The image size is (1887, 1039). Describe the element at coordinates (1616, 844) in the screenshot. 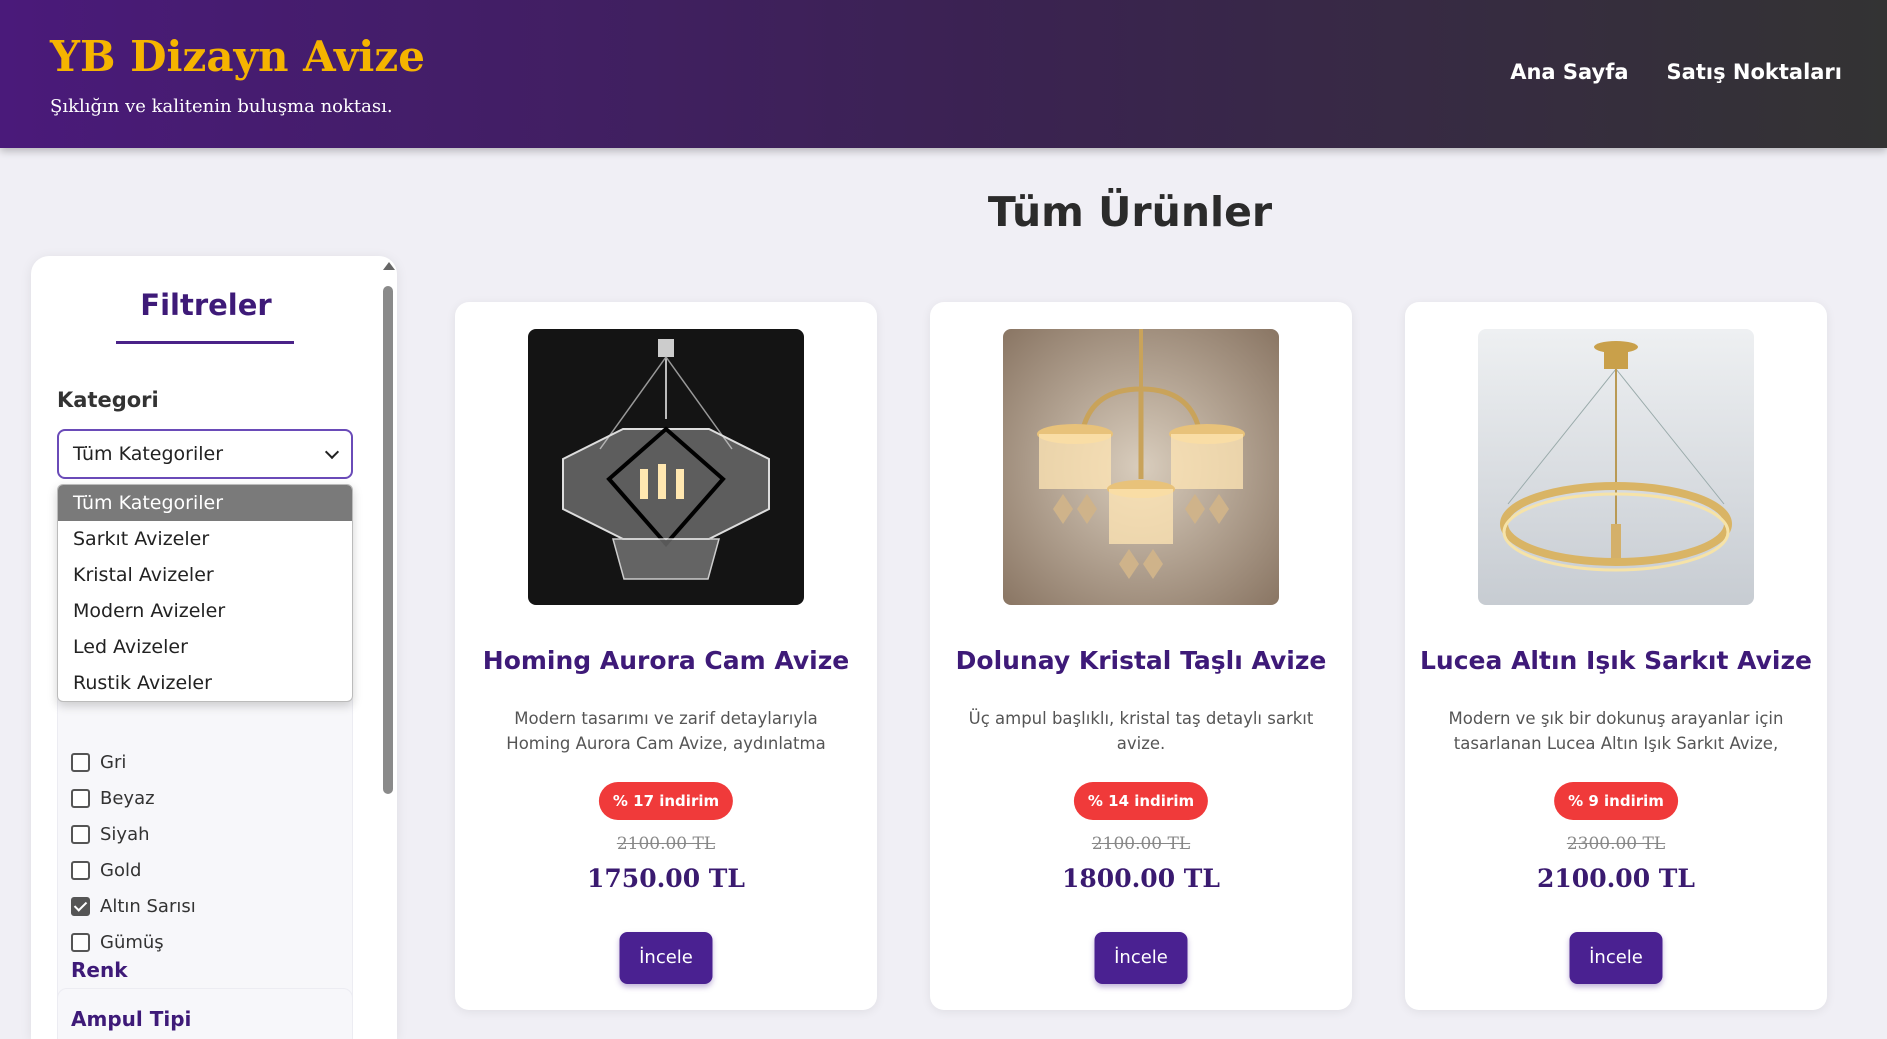

I see `old-price: 2300.00 TL` at that location.